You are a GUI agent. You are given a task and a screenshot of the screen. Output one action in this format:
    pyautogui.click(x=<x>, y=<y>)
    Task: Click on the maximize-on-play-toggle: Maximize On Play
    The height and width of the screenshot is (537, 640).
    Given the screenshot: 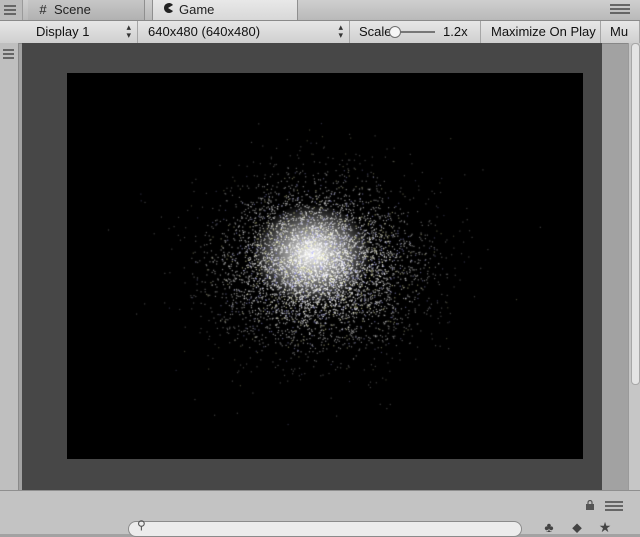 What is the action you would take?
    pyautogui.click(x=542, y=32)
    